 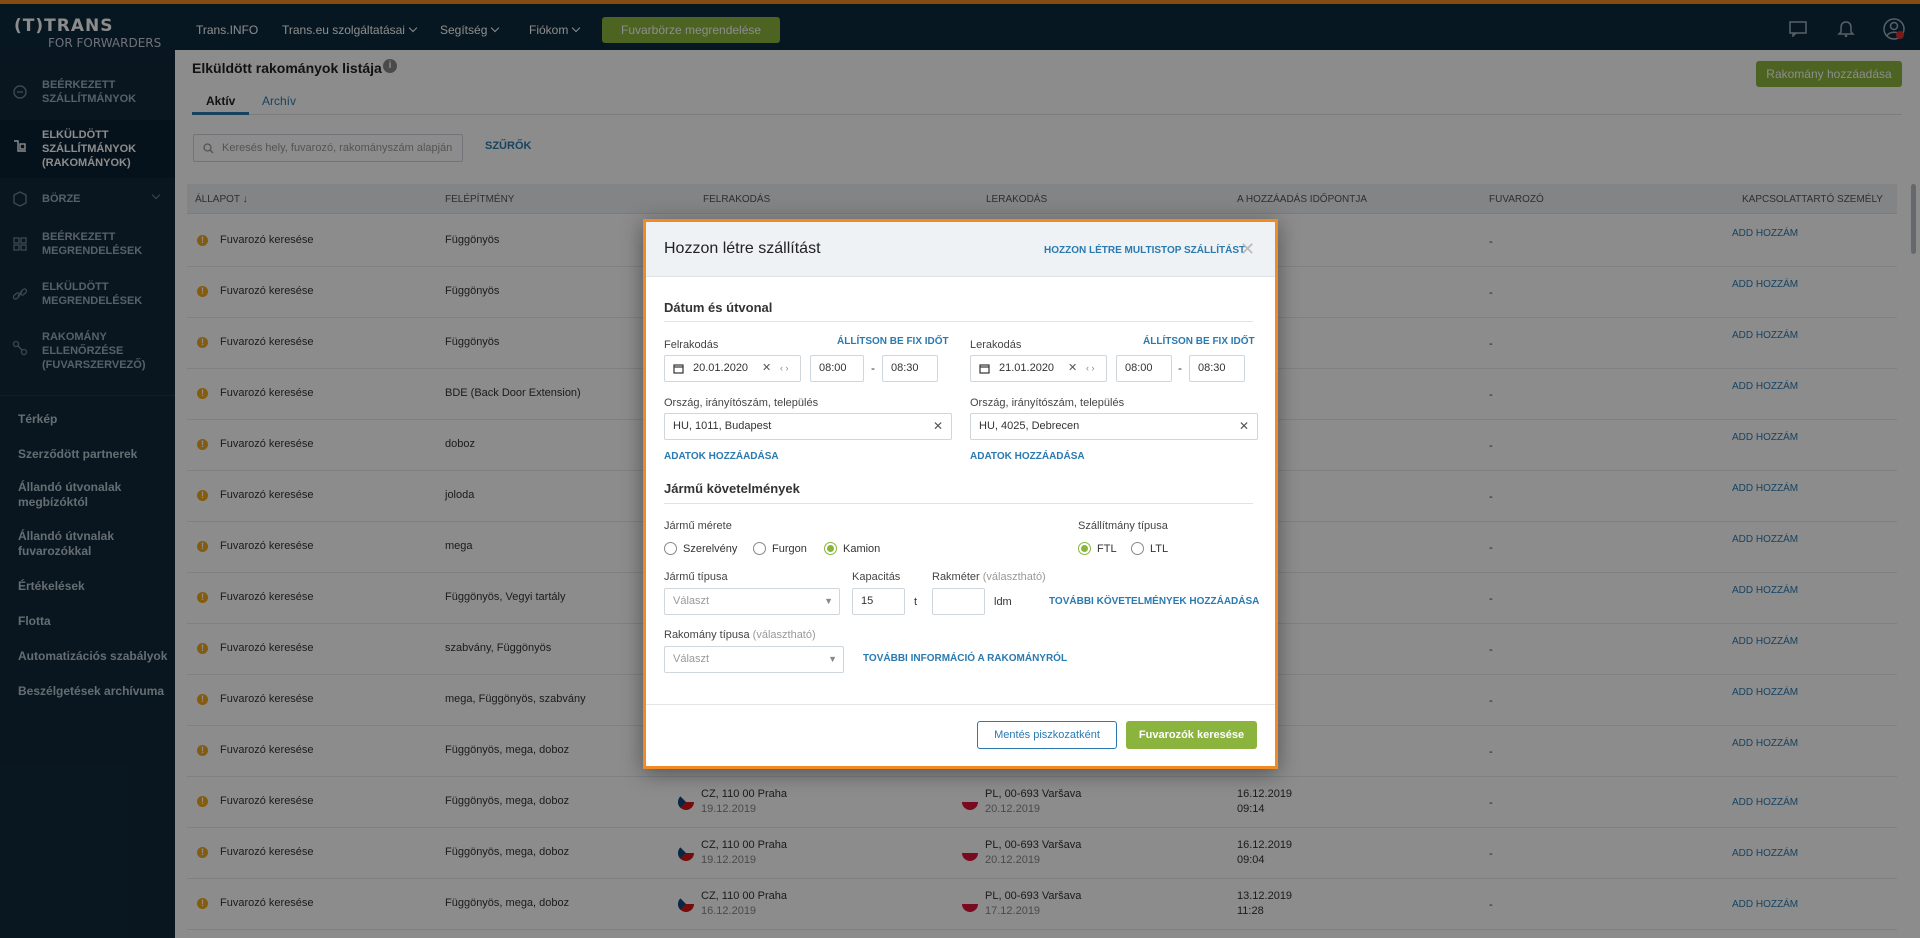 What do you see at coordinates (691, 345) in the screenshot?
I see `load-label: Felrakodás` at bounding box center [691, 345].